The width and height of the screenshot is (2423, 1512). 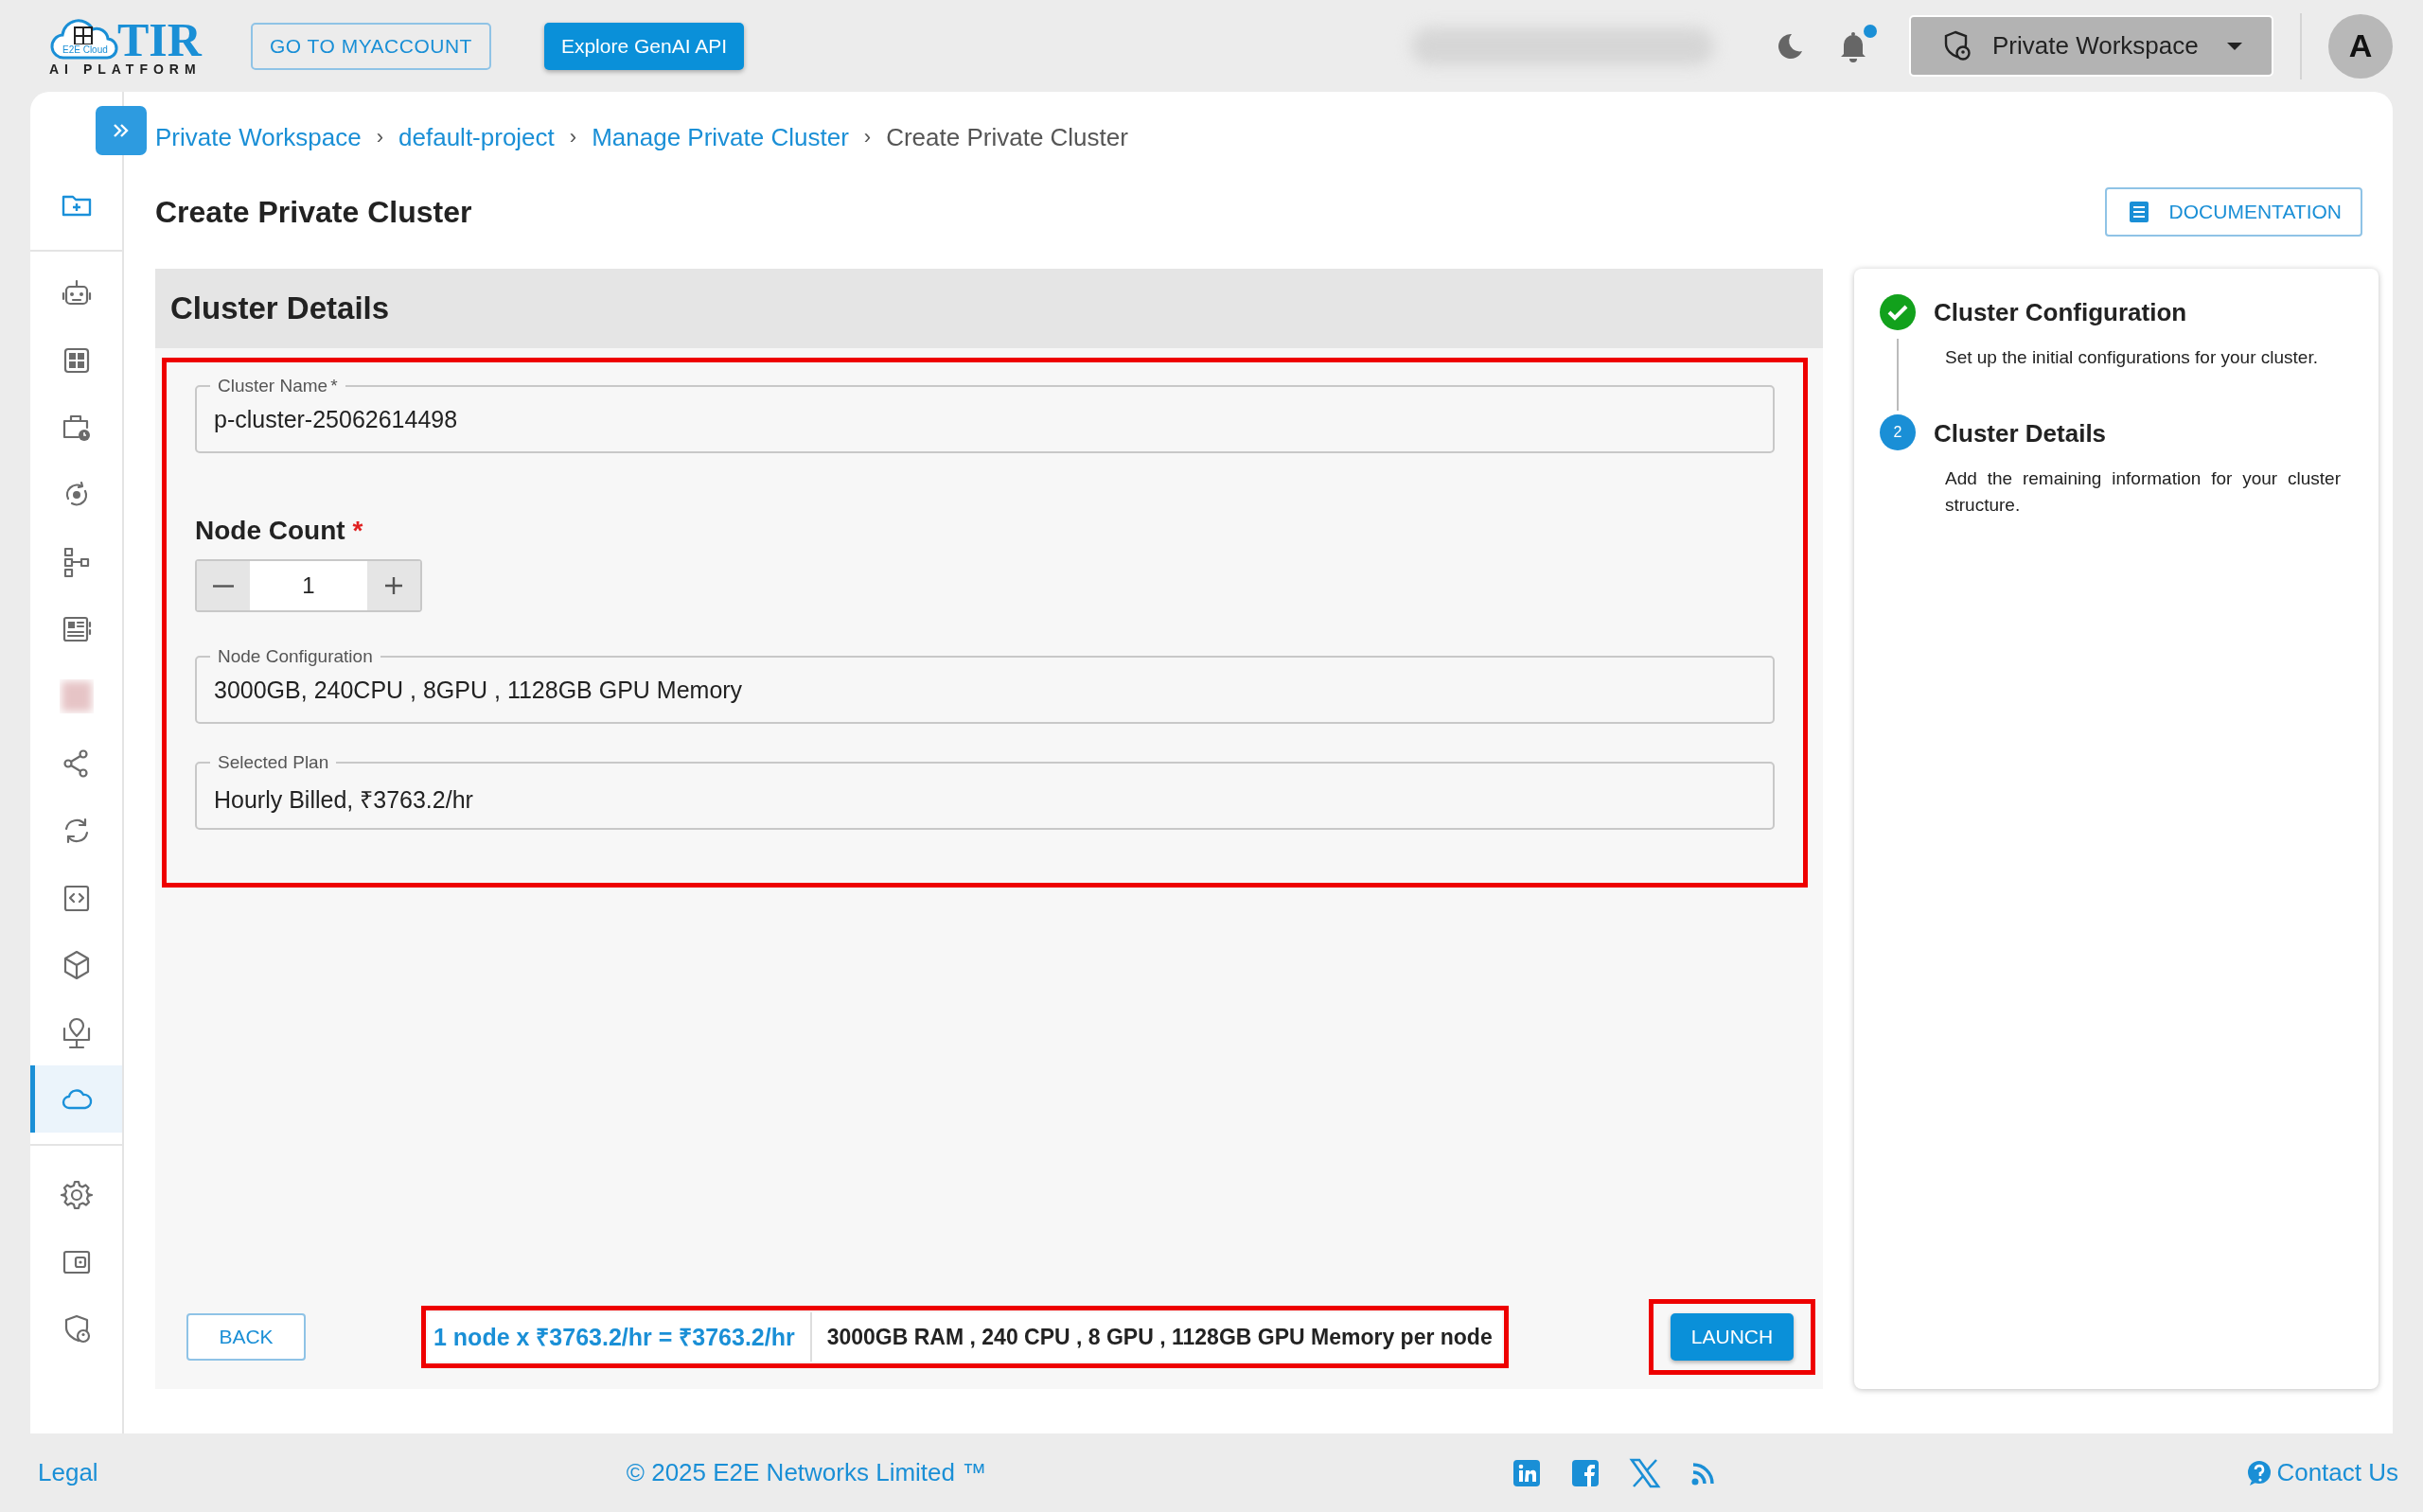 I want to click on contact-link: Contact Us, so click(x=2322, y=1472).